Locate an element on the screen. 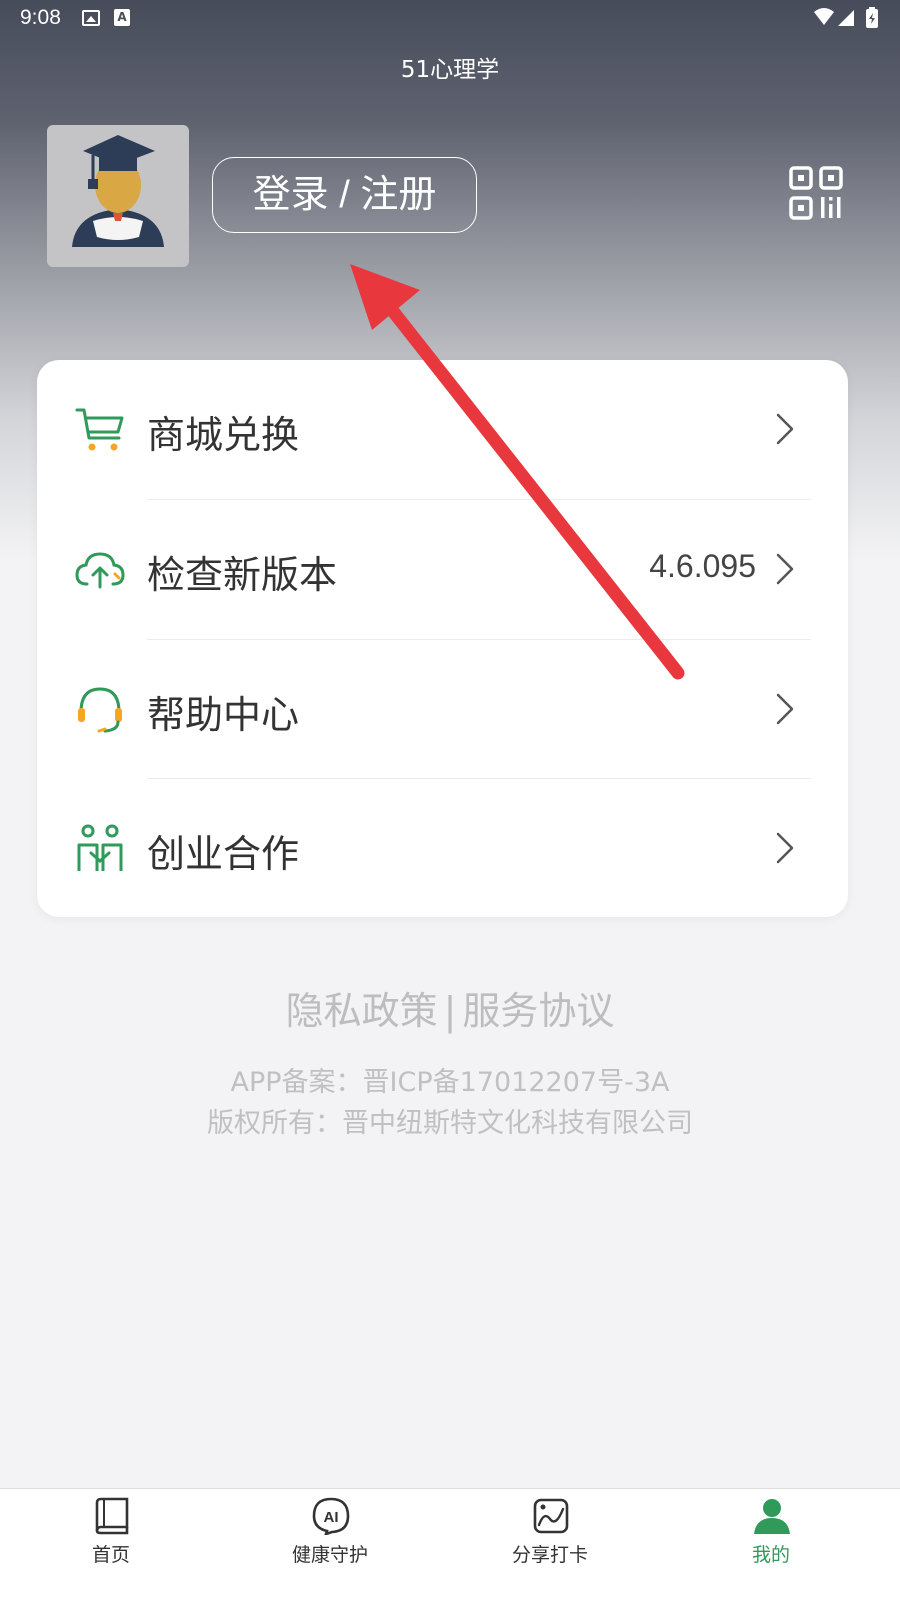 This screenshot has height=1600, width=900. a-notification-icon: A is located at coordinates (122, 17).